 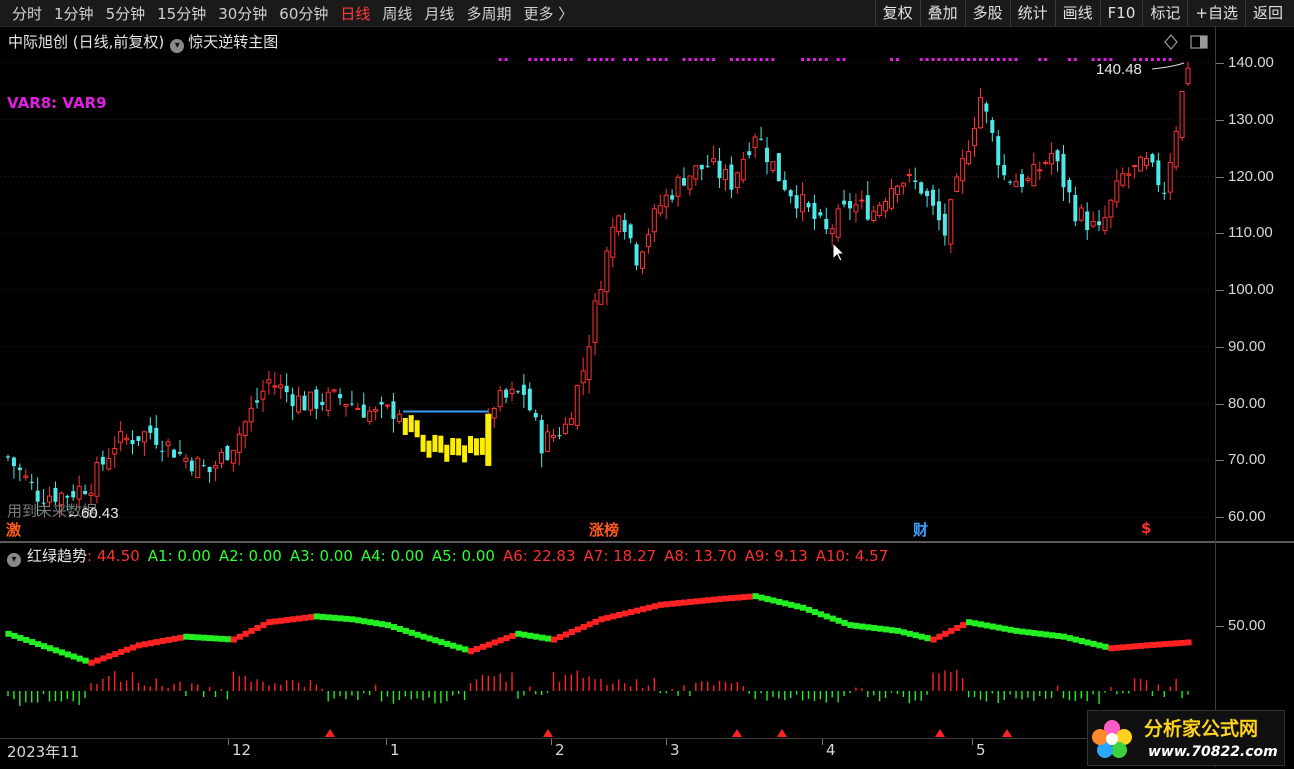 I want to click on period-tab-5: 60分钟, so click(x=303, y=13).